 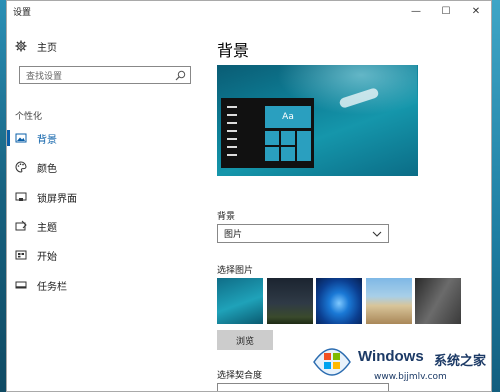 I want to click on active-indicator, so click(x=8, y=138).